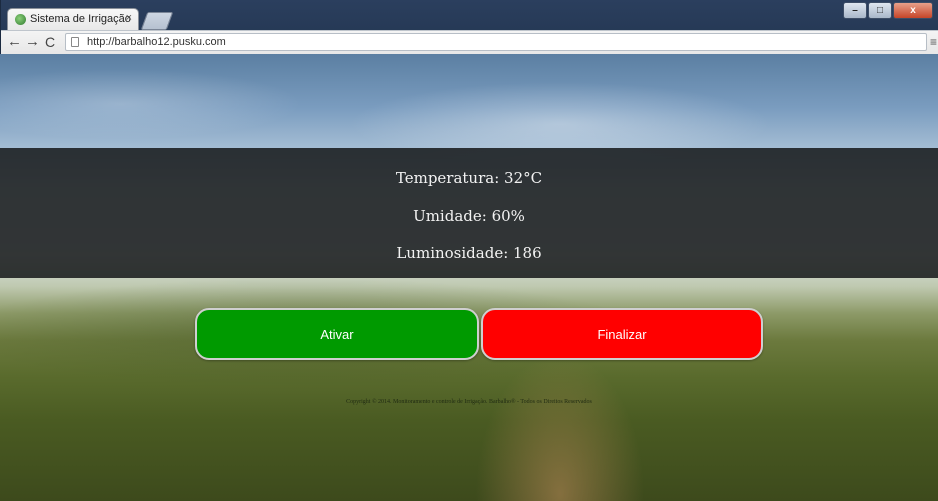  I want to click on back-arrow-icon: ←, so click(14, 42).